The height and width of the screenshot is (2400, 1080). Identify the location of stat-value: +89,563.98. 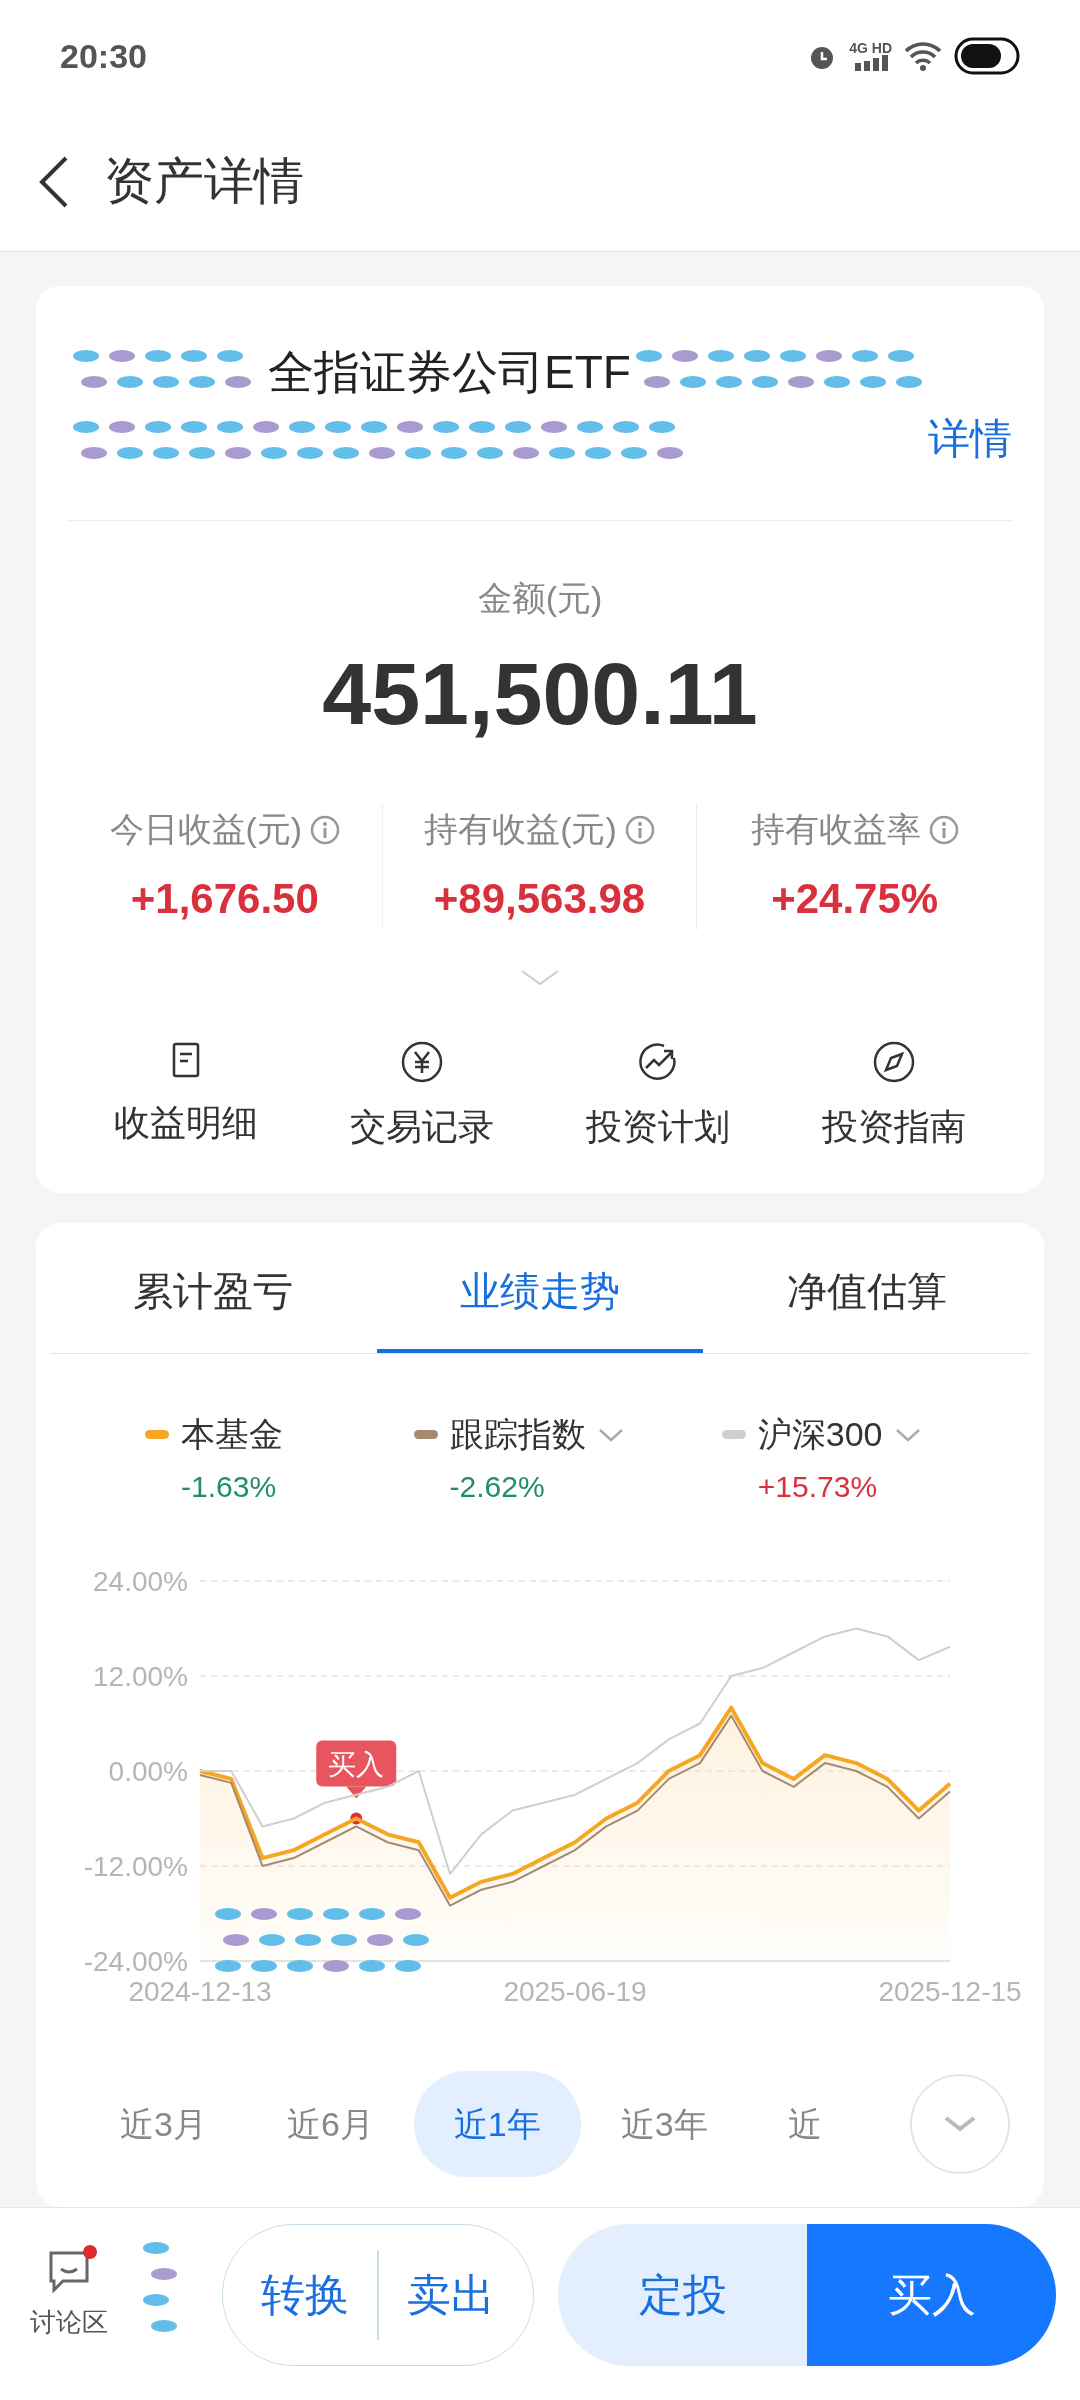
(539, 899).